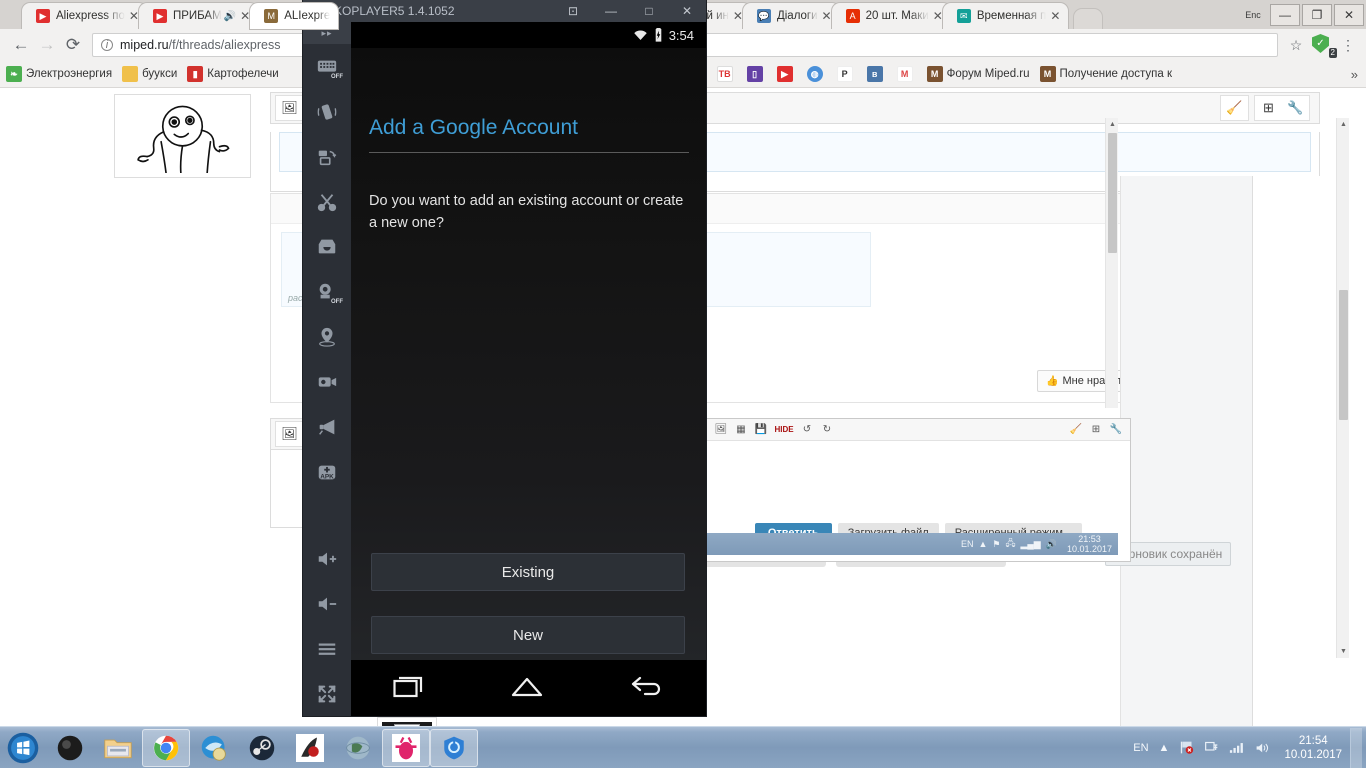 The width and height of the screenshot is (1366, 768). I want to click on bookmark-item: ▮ Картофелечи, so click(233, 74).